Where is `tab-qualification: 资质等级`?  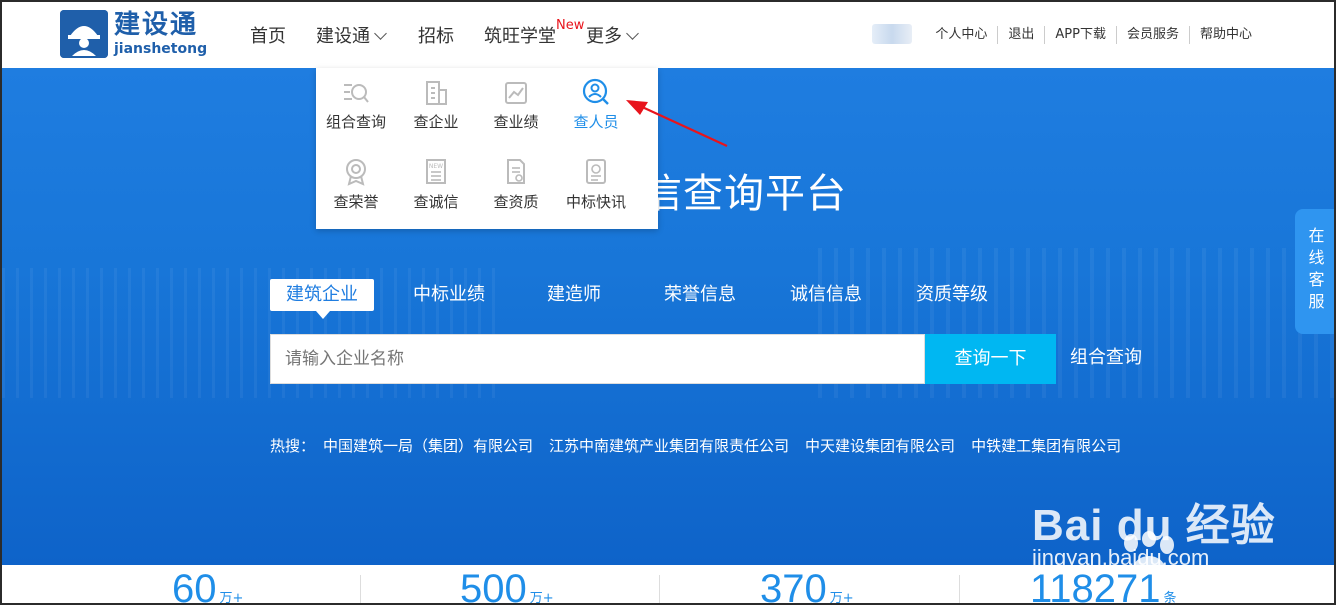
tab-qualification: 资质等级 is located at coordinates (952, 295).